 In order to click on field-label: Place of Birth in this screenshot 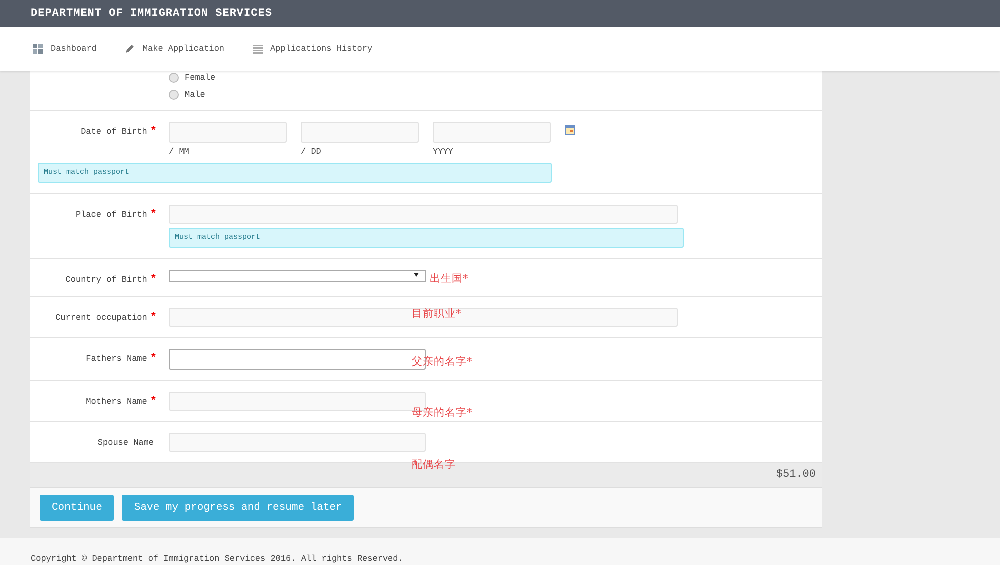, I will do `click(112, 215)`.